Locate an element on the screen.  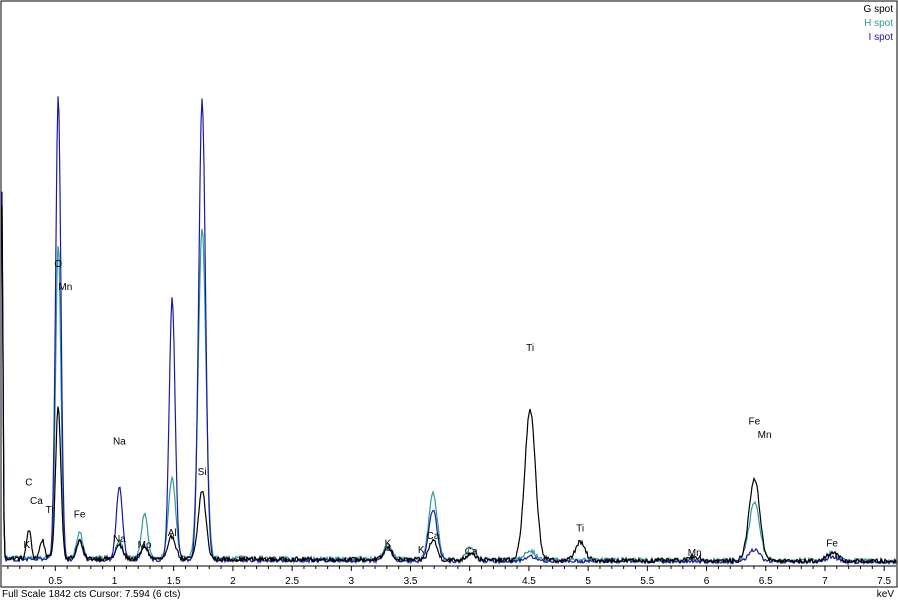
x-tick-label: 1 is located at coordinates (115, 581).